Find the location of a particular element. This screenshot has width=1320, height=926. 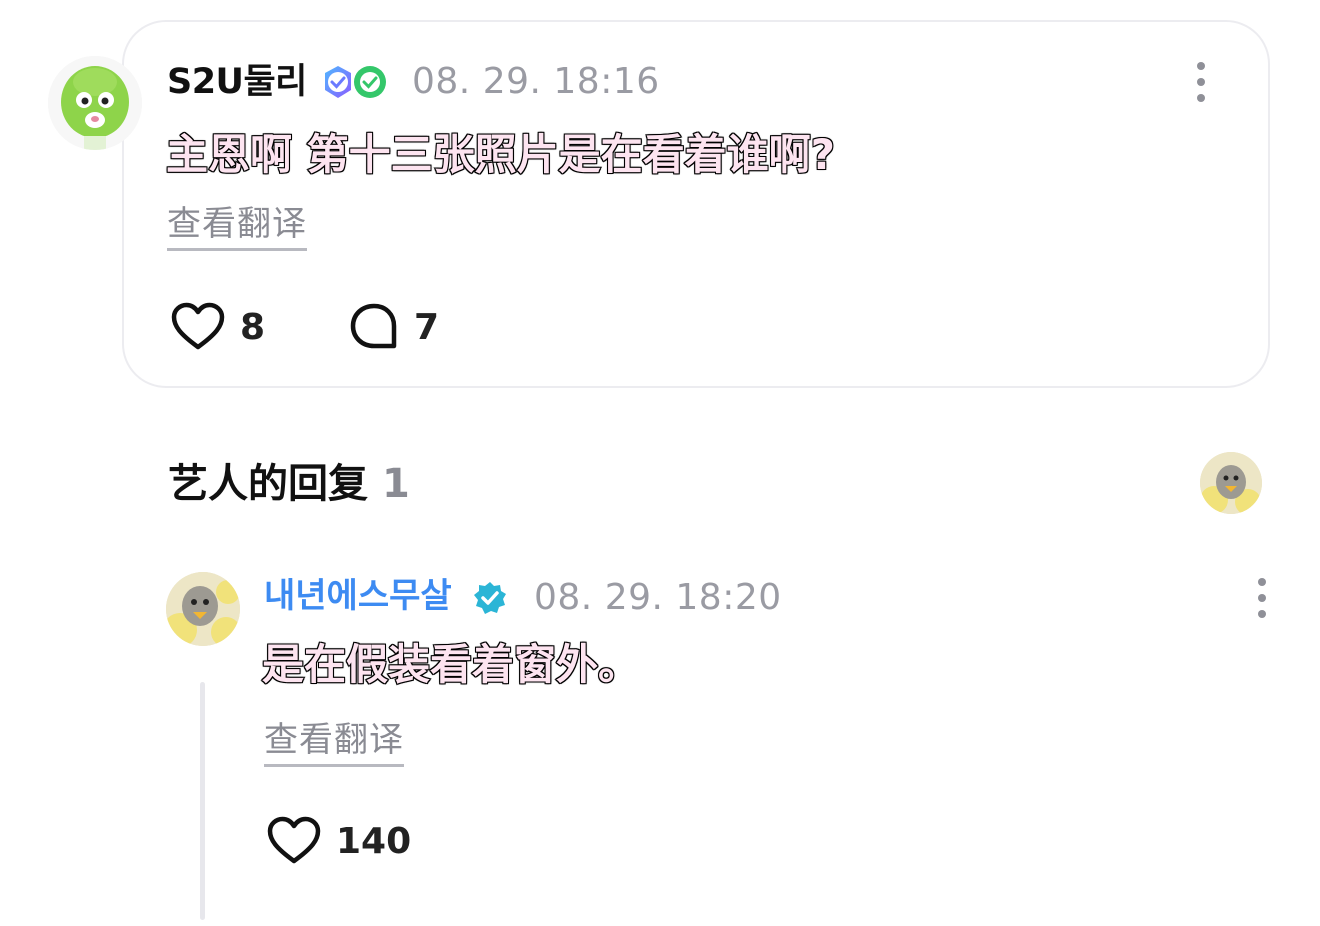

green-check-badge-icon is located at coordinates (370, 82).